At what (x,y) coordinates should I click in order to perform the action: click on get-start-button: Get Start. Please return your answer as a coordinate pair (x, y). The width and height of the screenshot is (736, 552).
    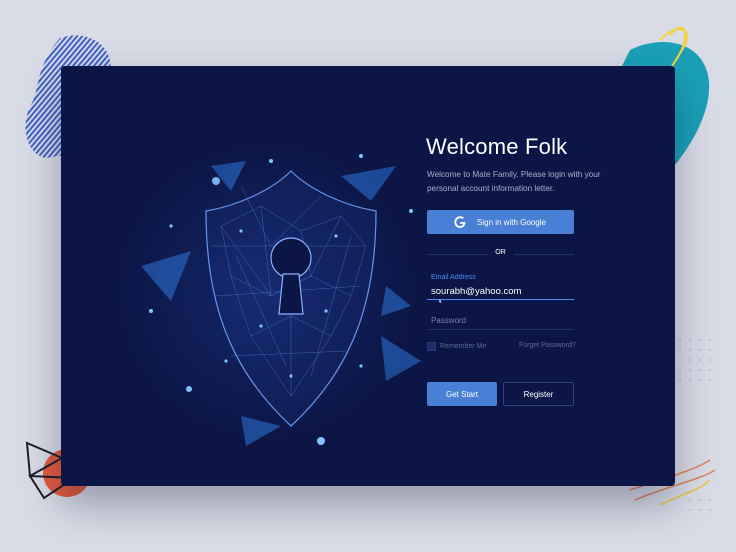
    Looking at the image, I should click on (462, 394).